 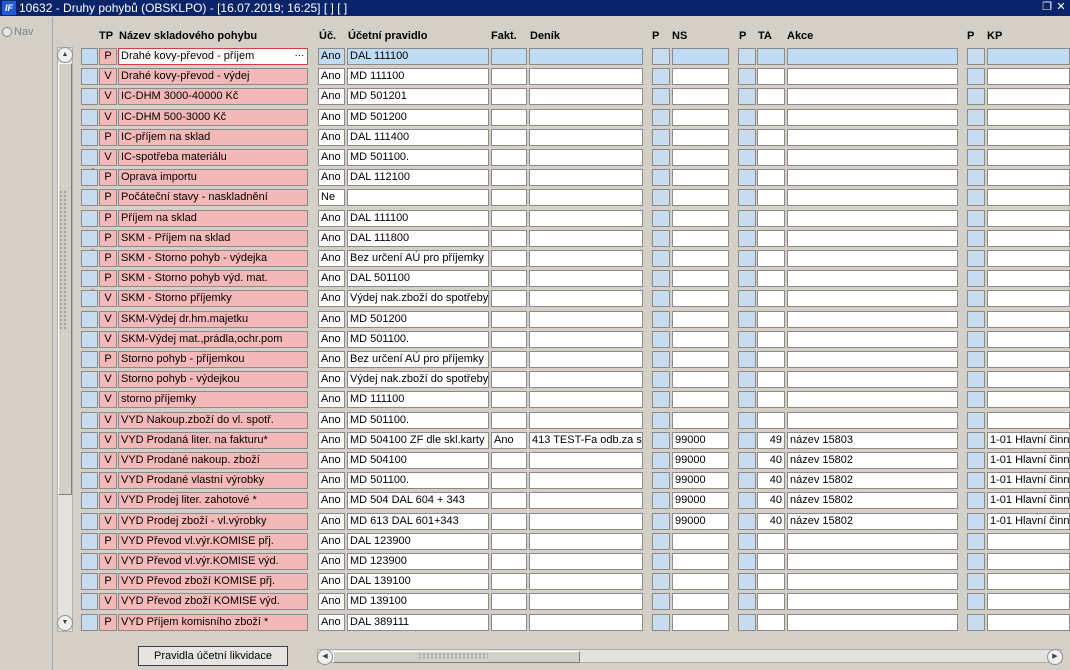 I want to click on name-cell: Drahé kovy-převod - příjem ···, so click(x=213, y=56).